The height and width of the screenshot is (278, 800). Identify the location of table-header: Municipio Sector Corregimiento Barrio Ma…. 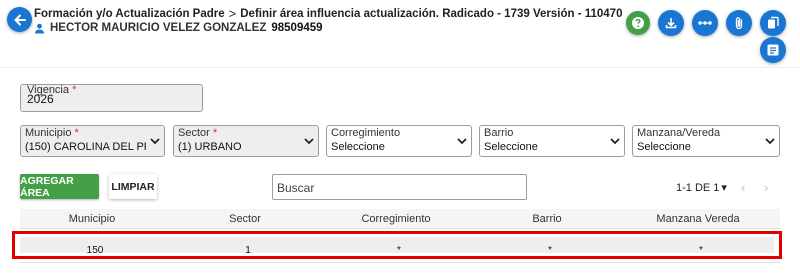
(400, 219).